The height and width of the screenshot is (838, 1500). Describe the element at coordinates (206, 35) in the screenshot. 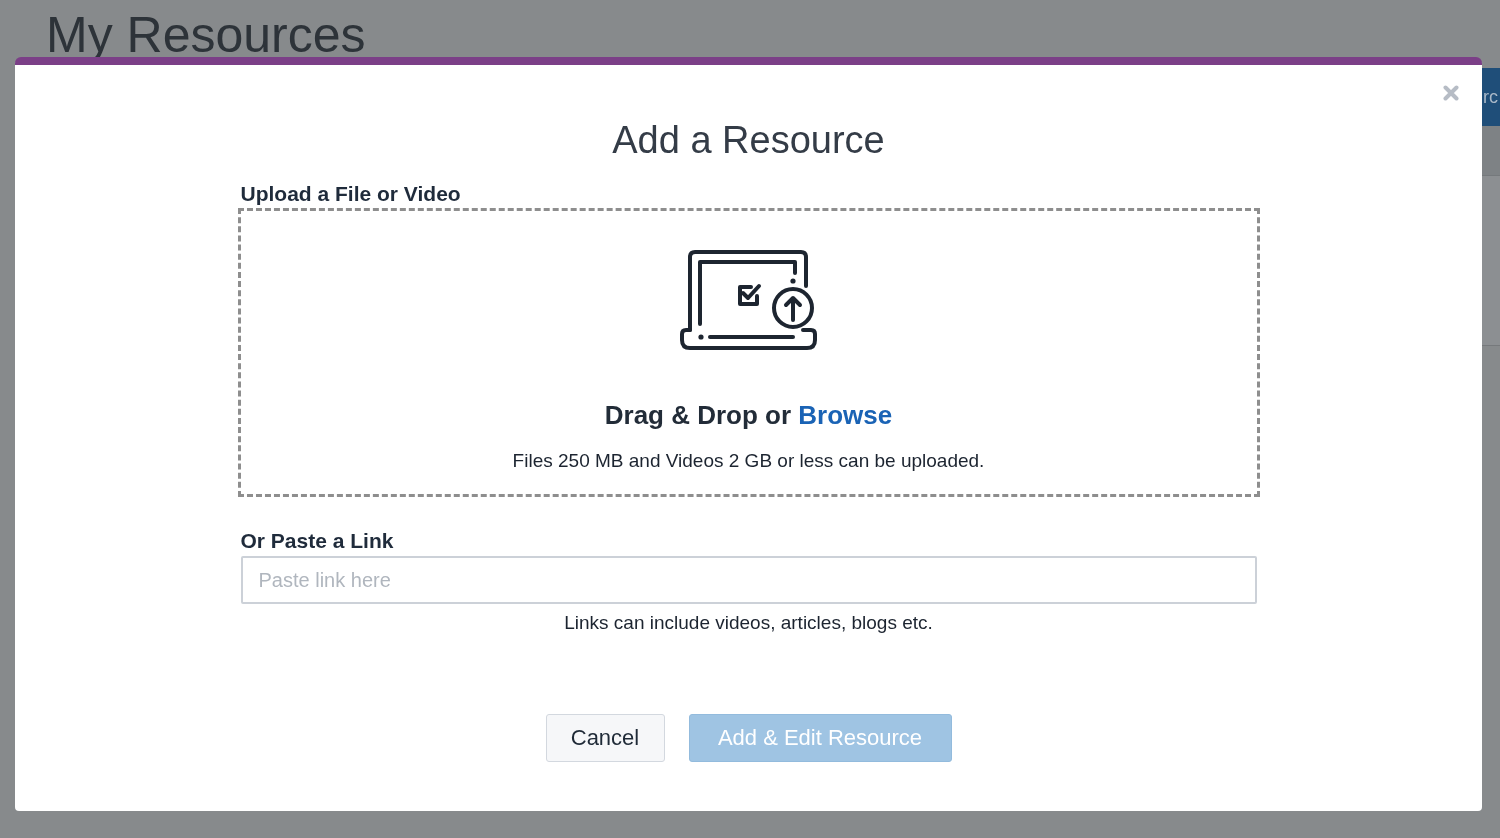

I see `page-title: My Resources` at that location.